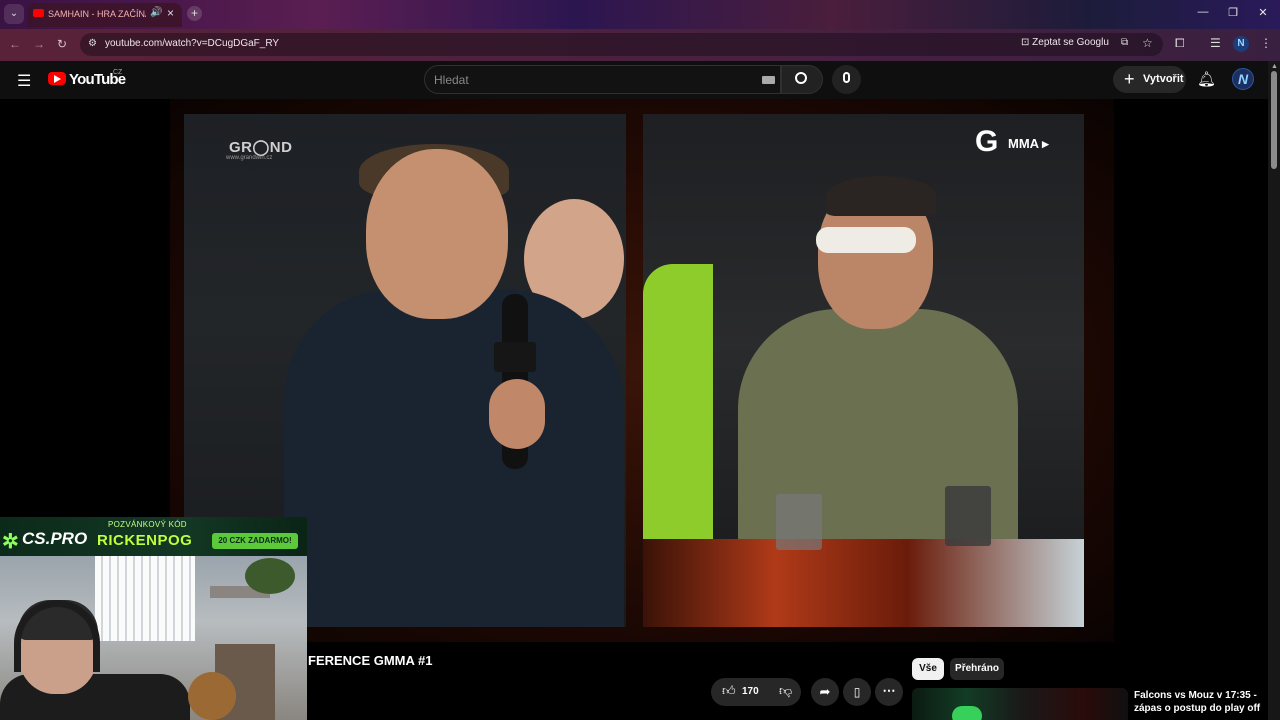 Image resolution: width=1280 pixels, height=720 pixels. I want to click on country-code: CZ, so click(118, 72).